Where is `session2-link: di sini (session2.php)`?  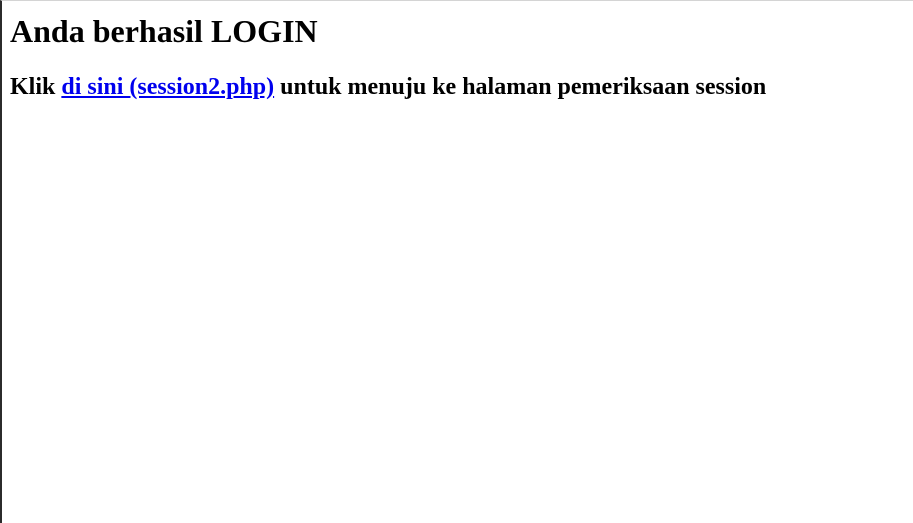
session2-link: di sini (session2.php) is located at coordinates (167, 87).